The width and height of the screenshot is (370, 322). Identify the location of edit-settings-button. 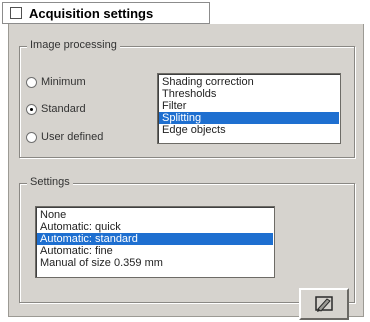
(324, 304).